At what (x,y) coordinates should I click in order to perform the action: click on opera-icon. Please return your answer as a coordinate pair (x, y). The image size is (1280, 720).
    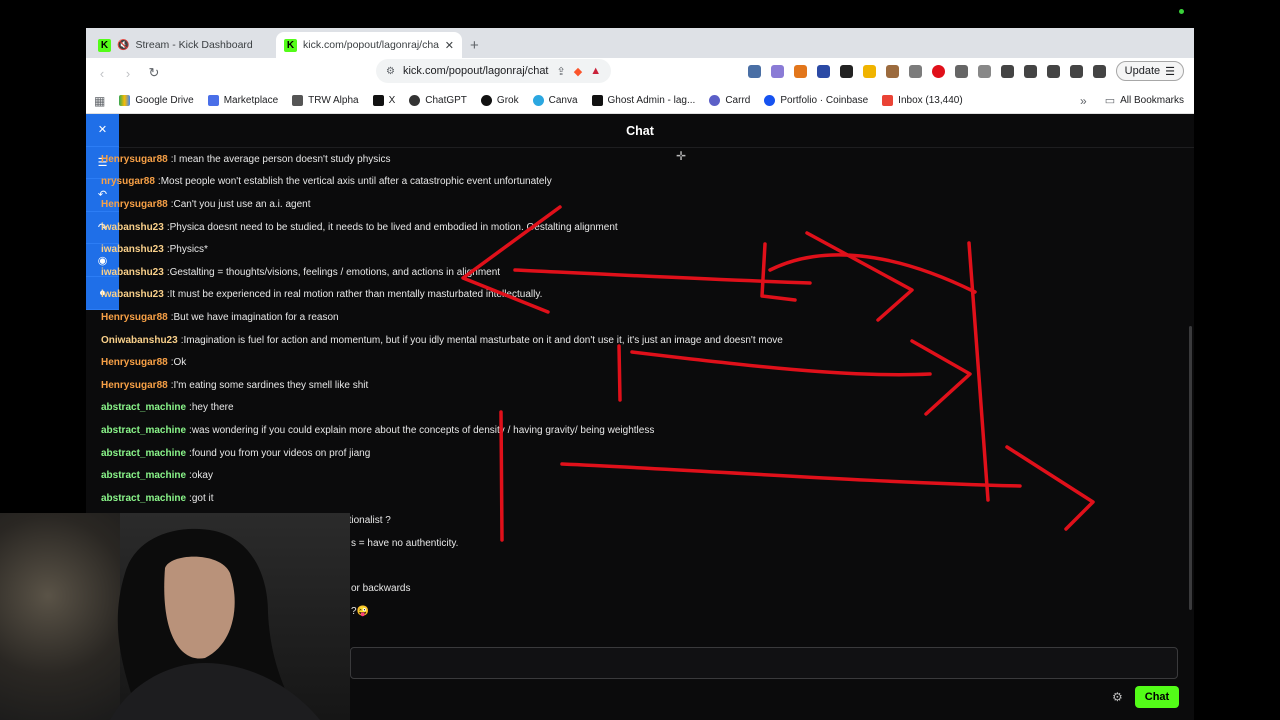
    Looking at the image, I should click on (938, 71).